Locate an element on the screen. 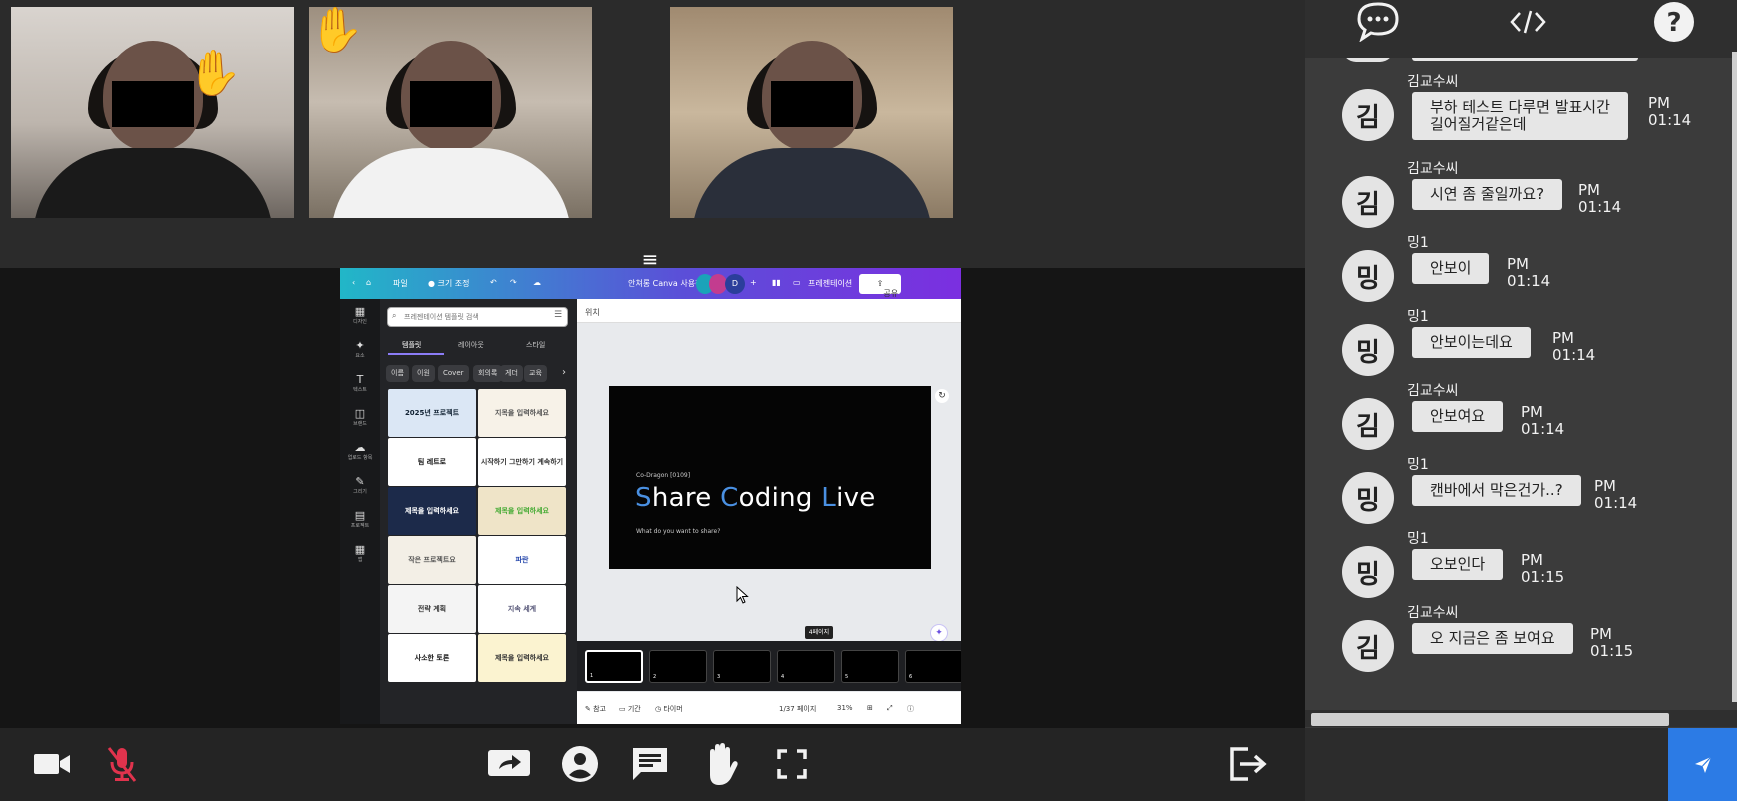 This screenshot has width=1737, height=801. chat-bubble-icon is located at coordinates (1378, 22).